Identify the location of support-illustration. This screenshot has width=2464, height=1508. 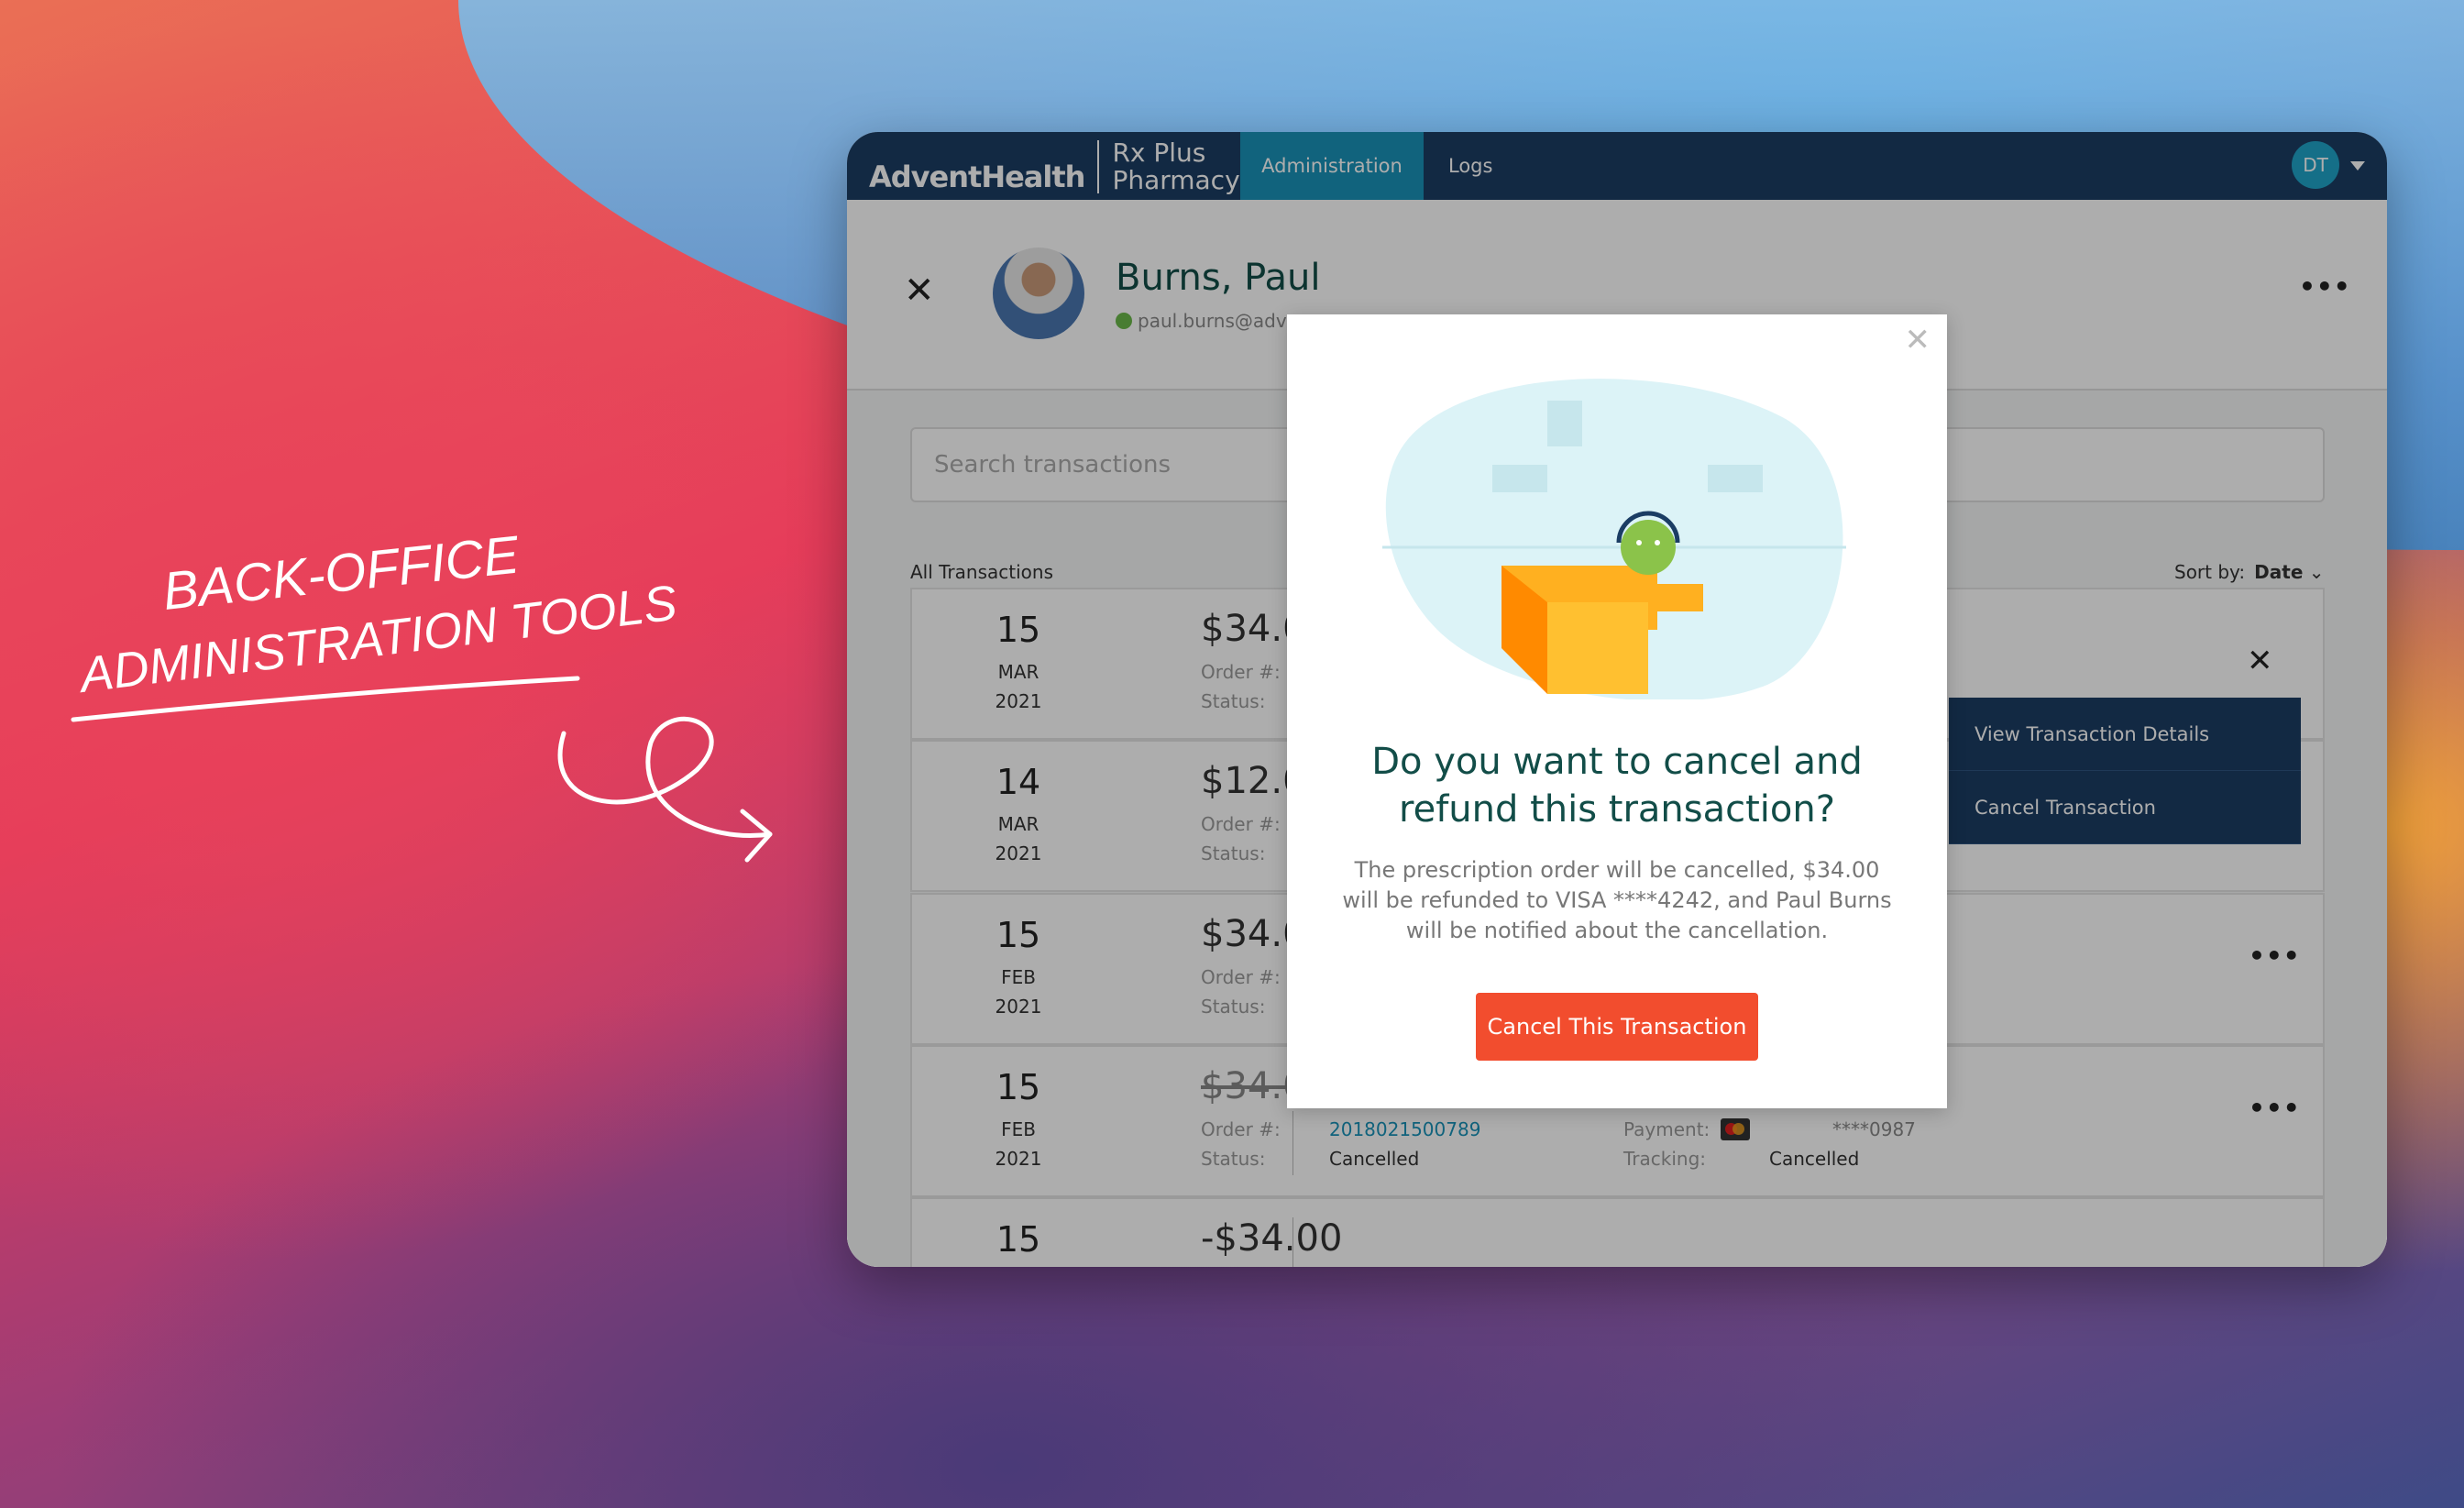
(1614, 539).